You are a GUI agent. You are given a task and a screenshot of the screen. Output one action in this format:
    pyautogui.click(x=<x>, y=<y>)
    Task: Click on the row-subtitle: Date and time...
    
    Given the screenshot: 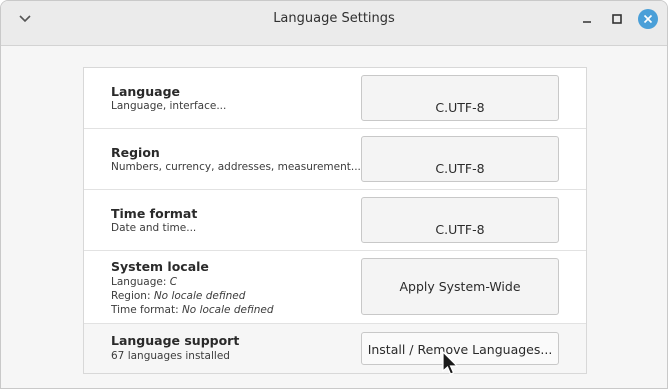 What is the action you would take?
    pyautogui.click(x=154, y=228)
    